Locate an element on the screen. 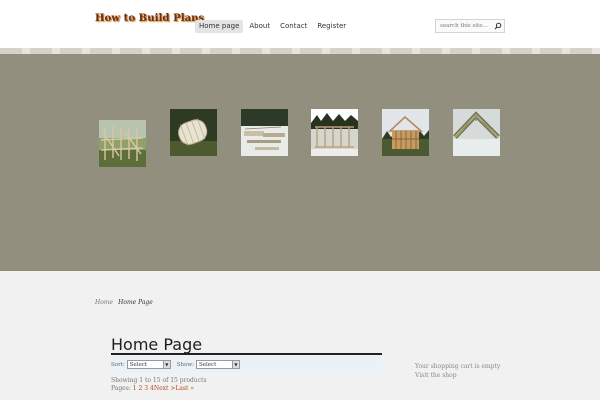 This screenshot has height=400, width=600. thumbnail-roof-truss is located at coordinates (476, 132).